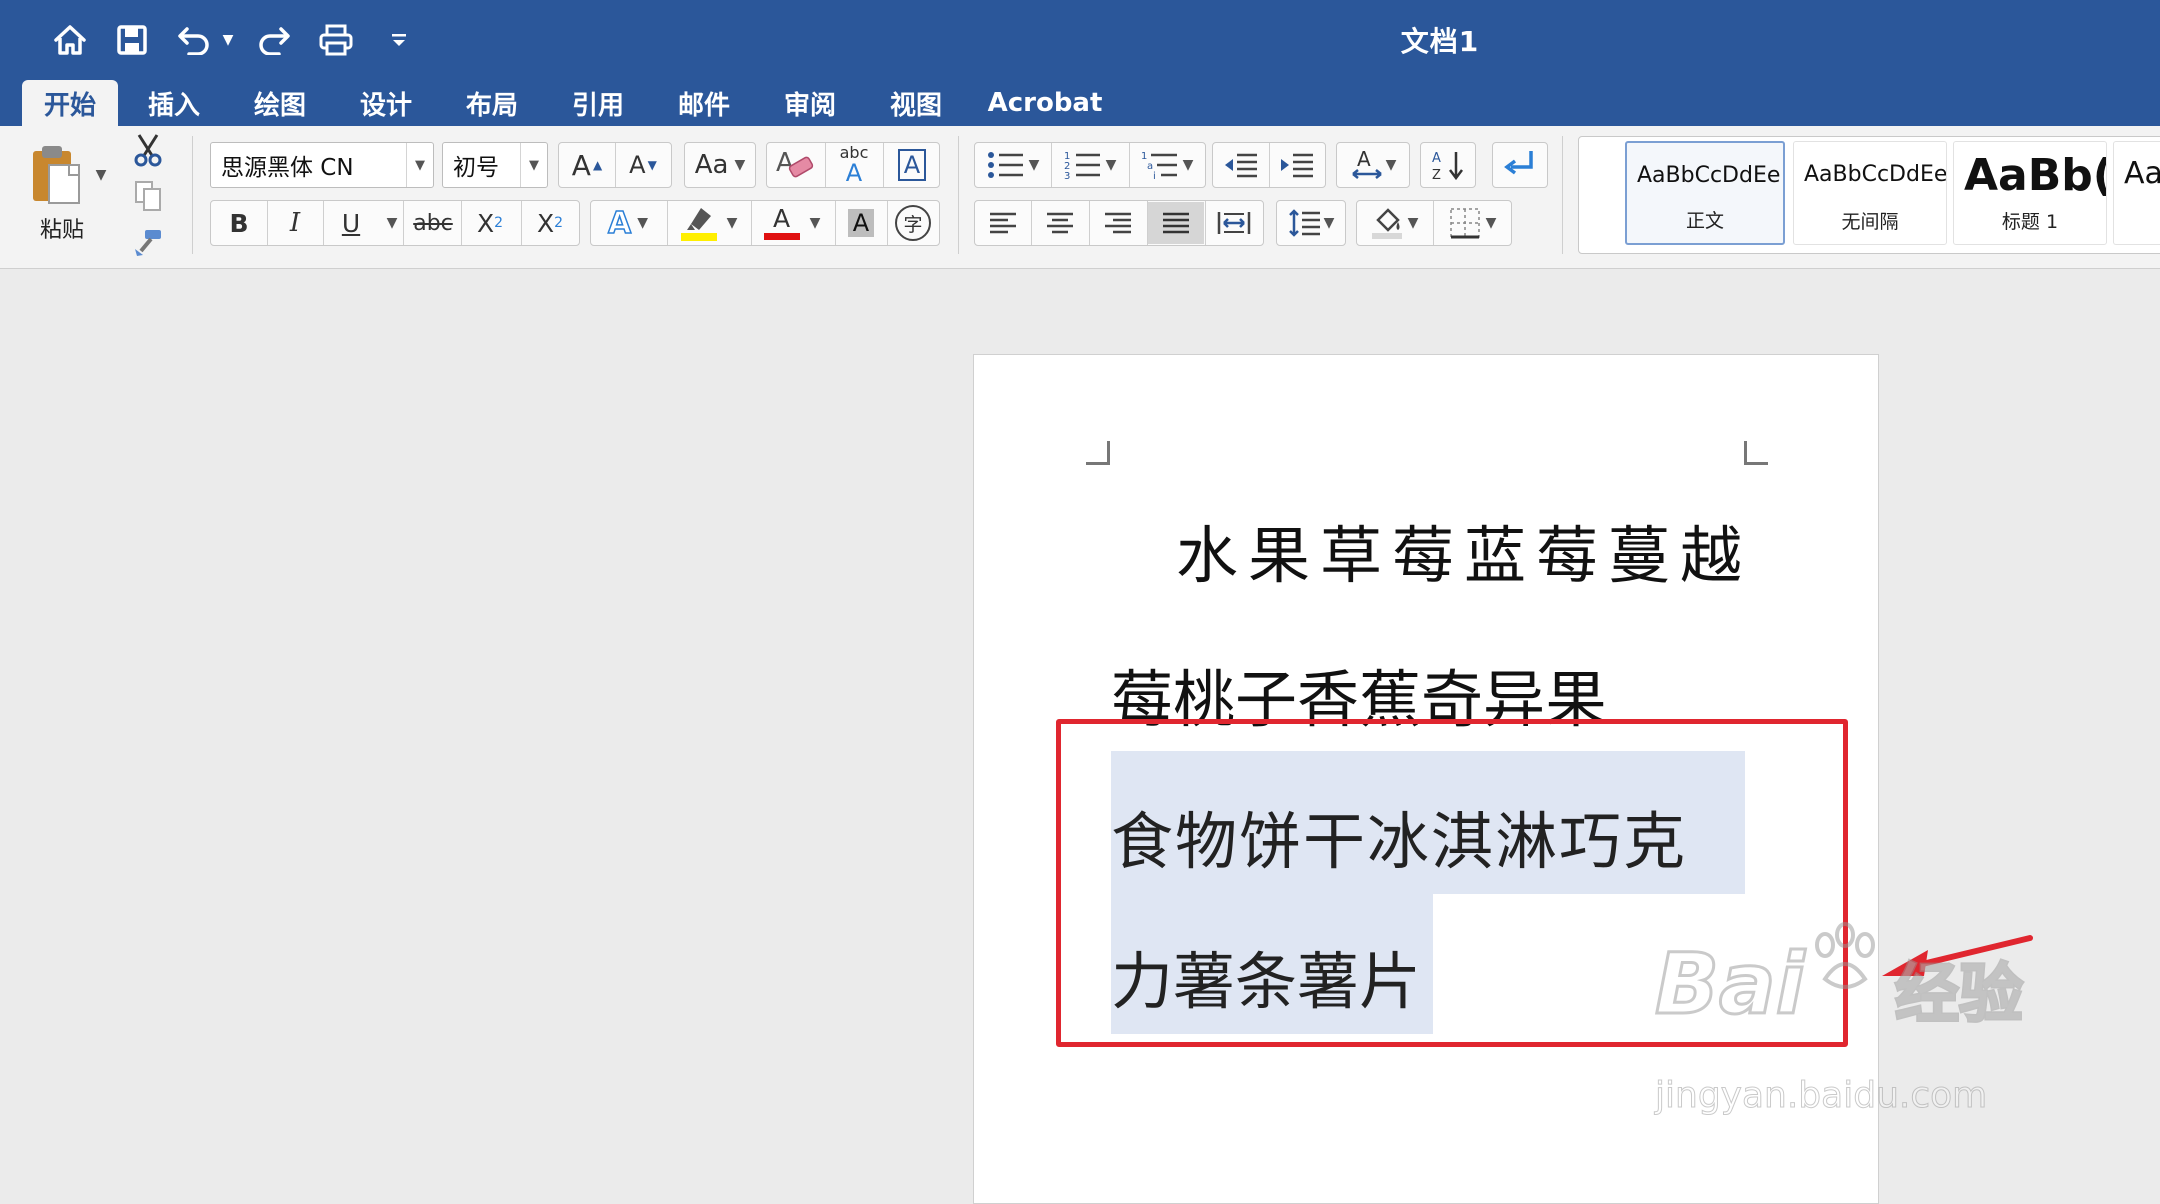 Image resolution: width=2160 pixels, height=1204 pixels. I want to click on ribbon-tabs: 开始 插入 绘图 设计 布局 引用 邮件 审阅 视图 Acrobat, so click(1080, 103).